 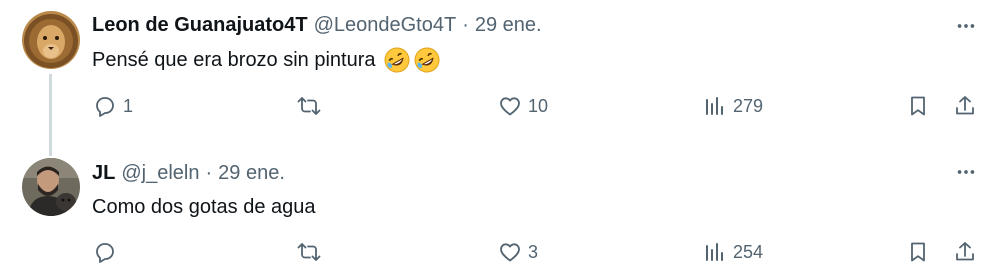 I want to click on author-handle: @LeondeGto4T, so click(x=385, y=25).